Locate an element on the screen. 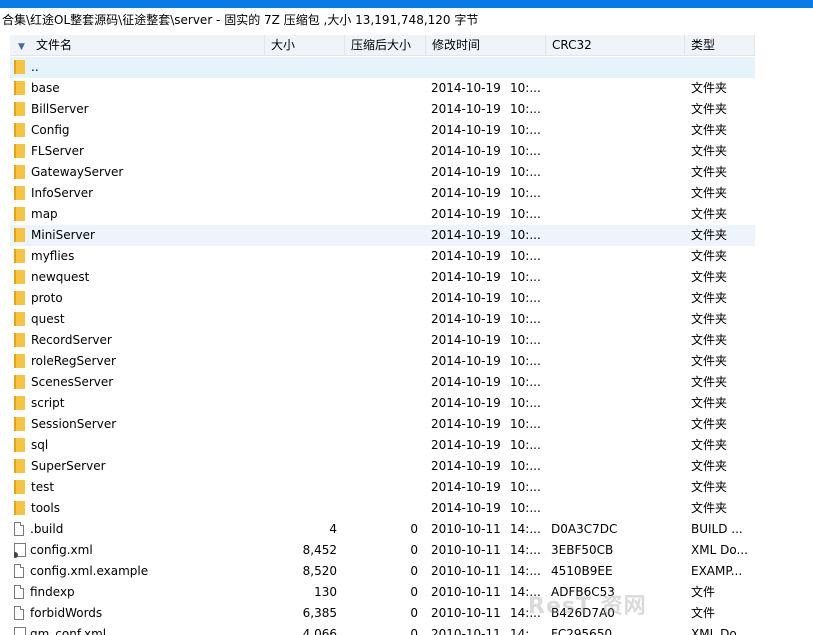 Image resolution: width=813 pixels, height=635 pixels. name-cell: config.xml.example is located at coordinates (139, 571).